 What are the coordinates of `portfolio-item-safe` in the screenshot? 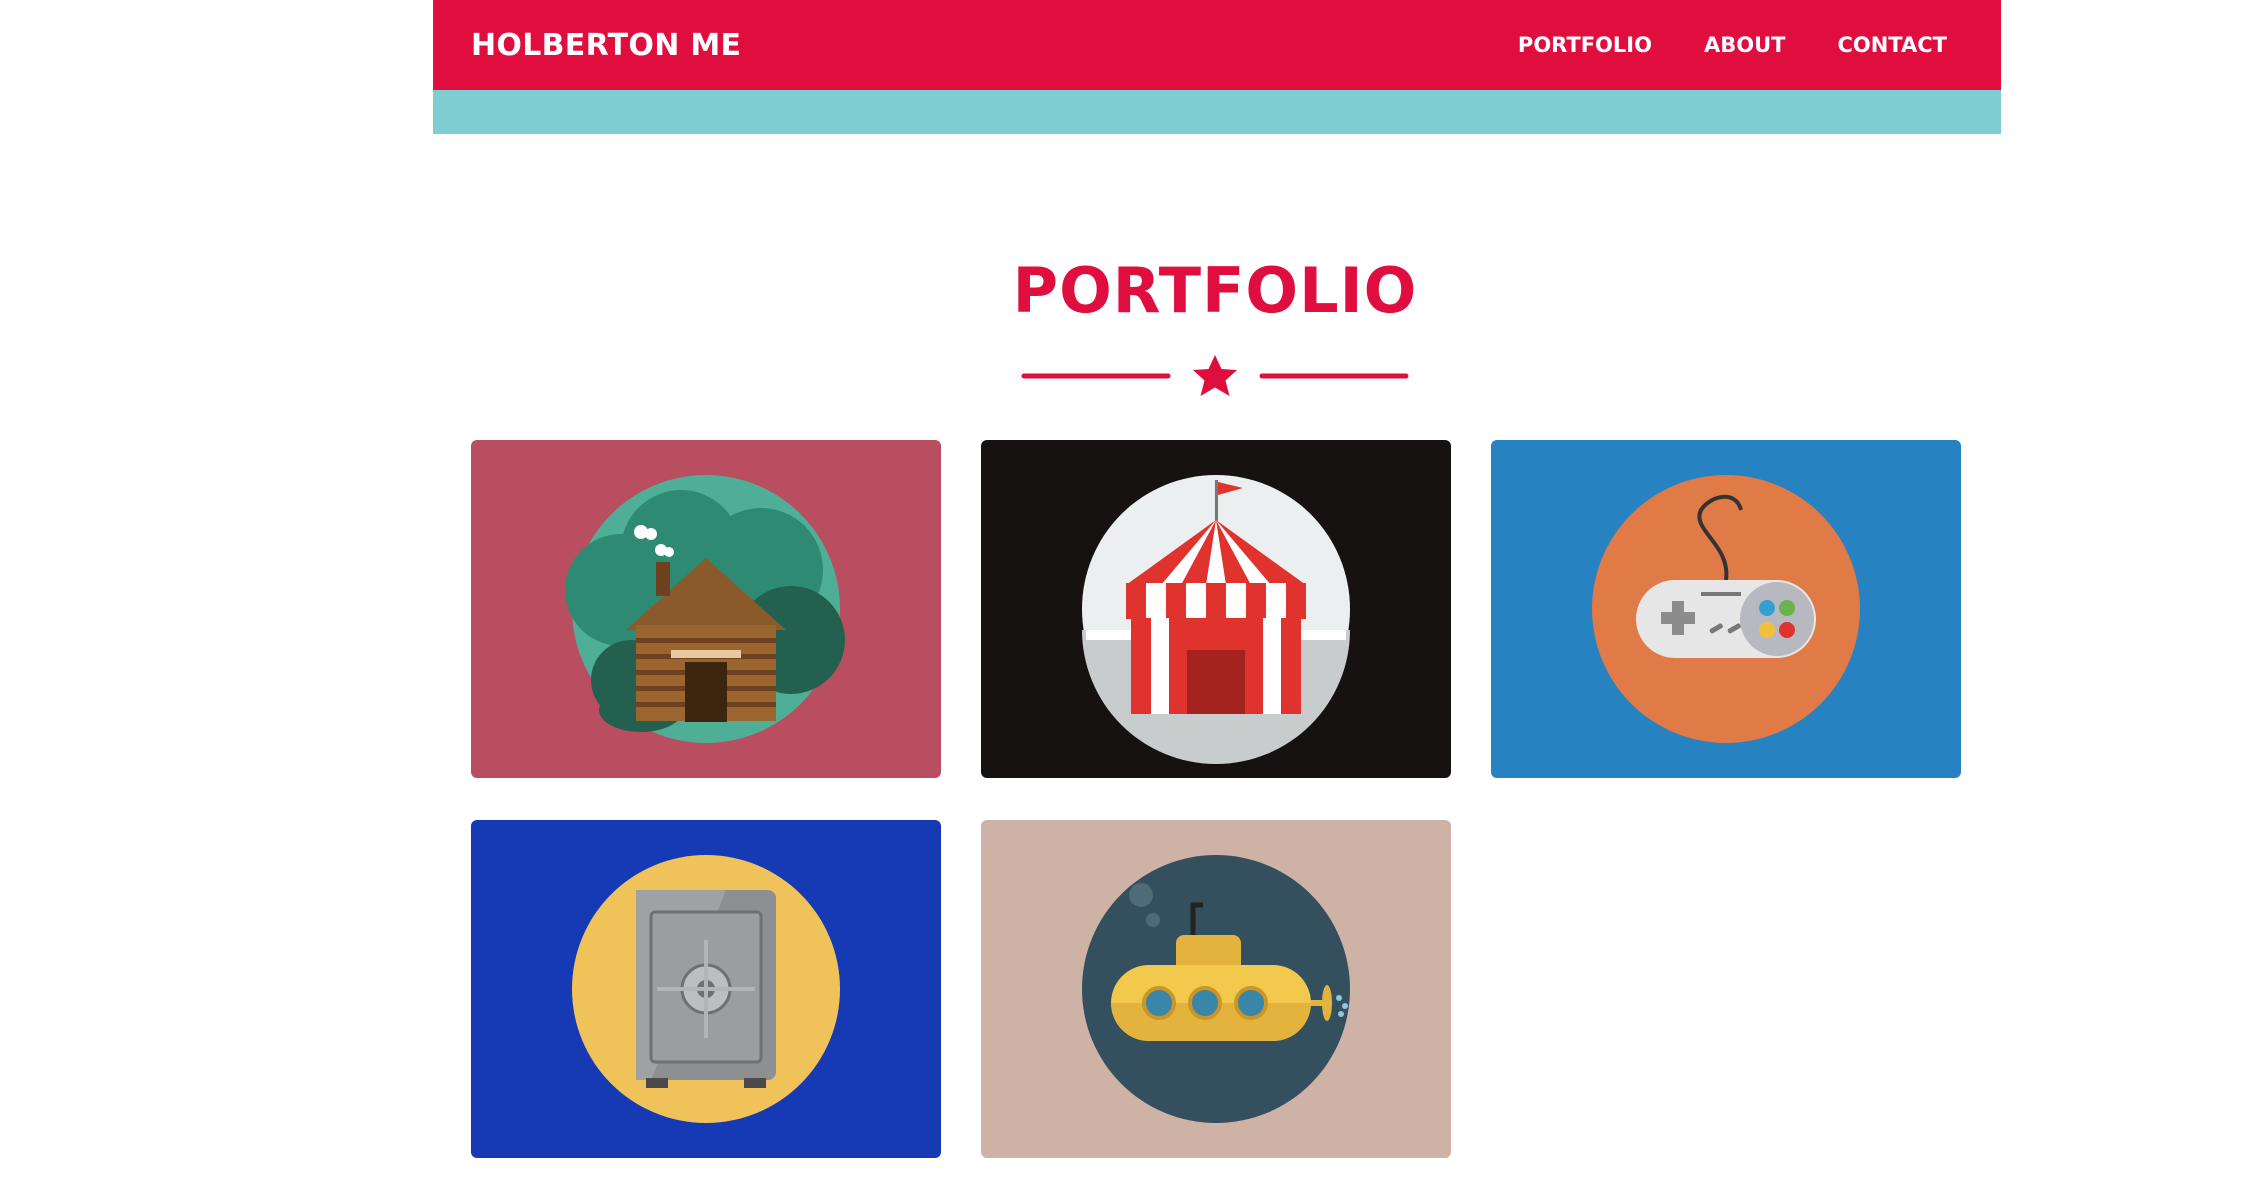 It's located at (706, 989).